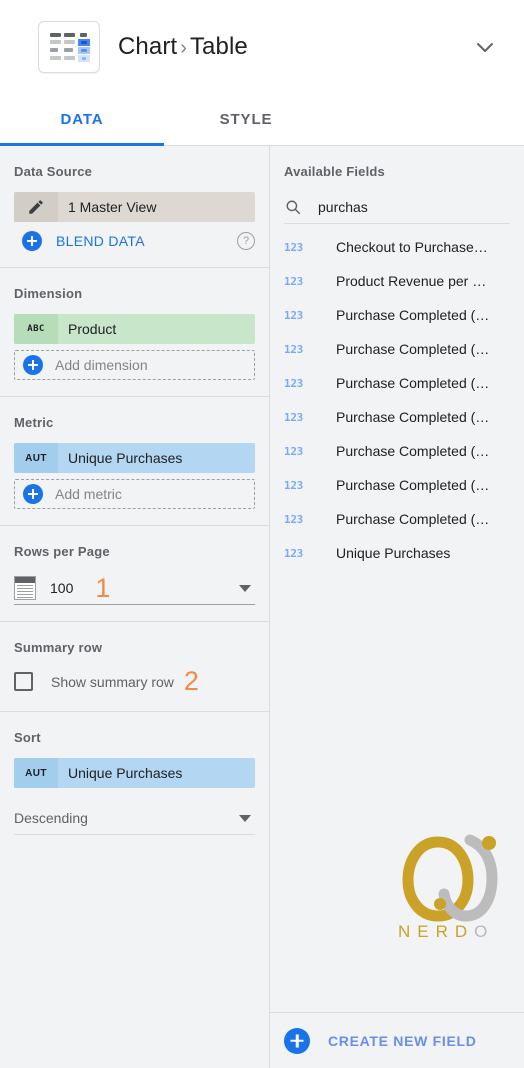 The image size is (524, 1068). What do you see at coordinates (27, 737) in the screenshot?
I see `sort-label: Sort` at bounding box center [27, 737].